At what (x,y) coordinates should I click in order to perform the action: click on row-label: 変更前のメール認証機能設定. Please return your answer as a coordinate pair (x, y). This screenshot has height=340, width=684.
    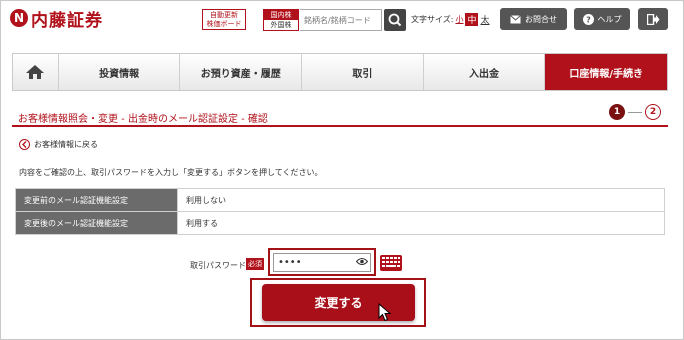
    Looking at the image, I should click on (96, 200).